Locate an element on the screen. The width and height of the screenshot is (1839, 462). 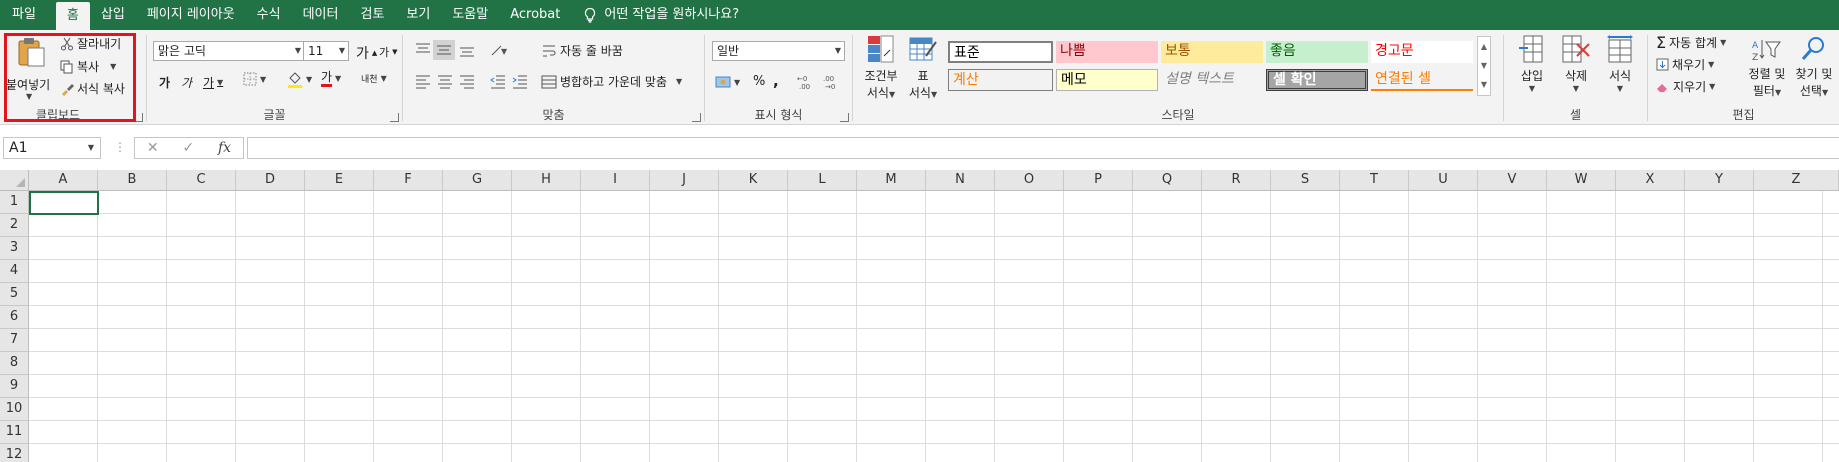
number-launcher is located at coordinates (844, 117).